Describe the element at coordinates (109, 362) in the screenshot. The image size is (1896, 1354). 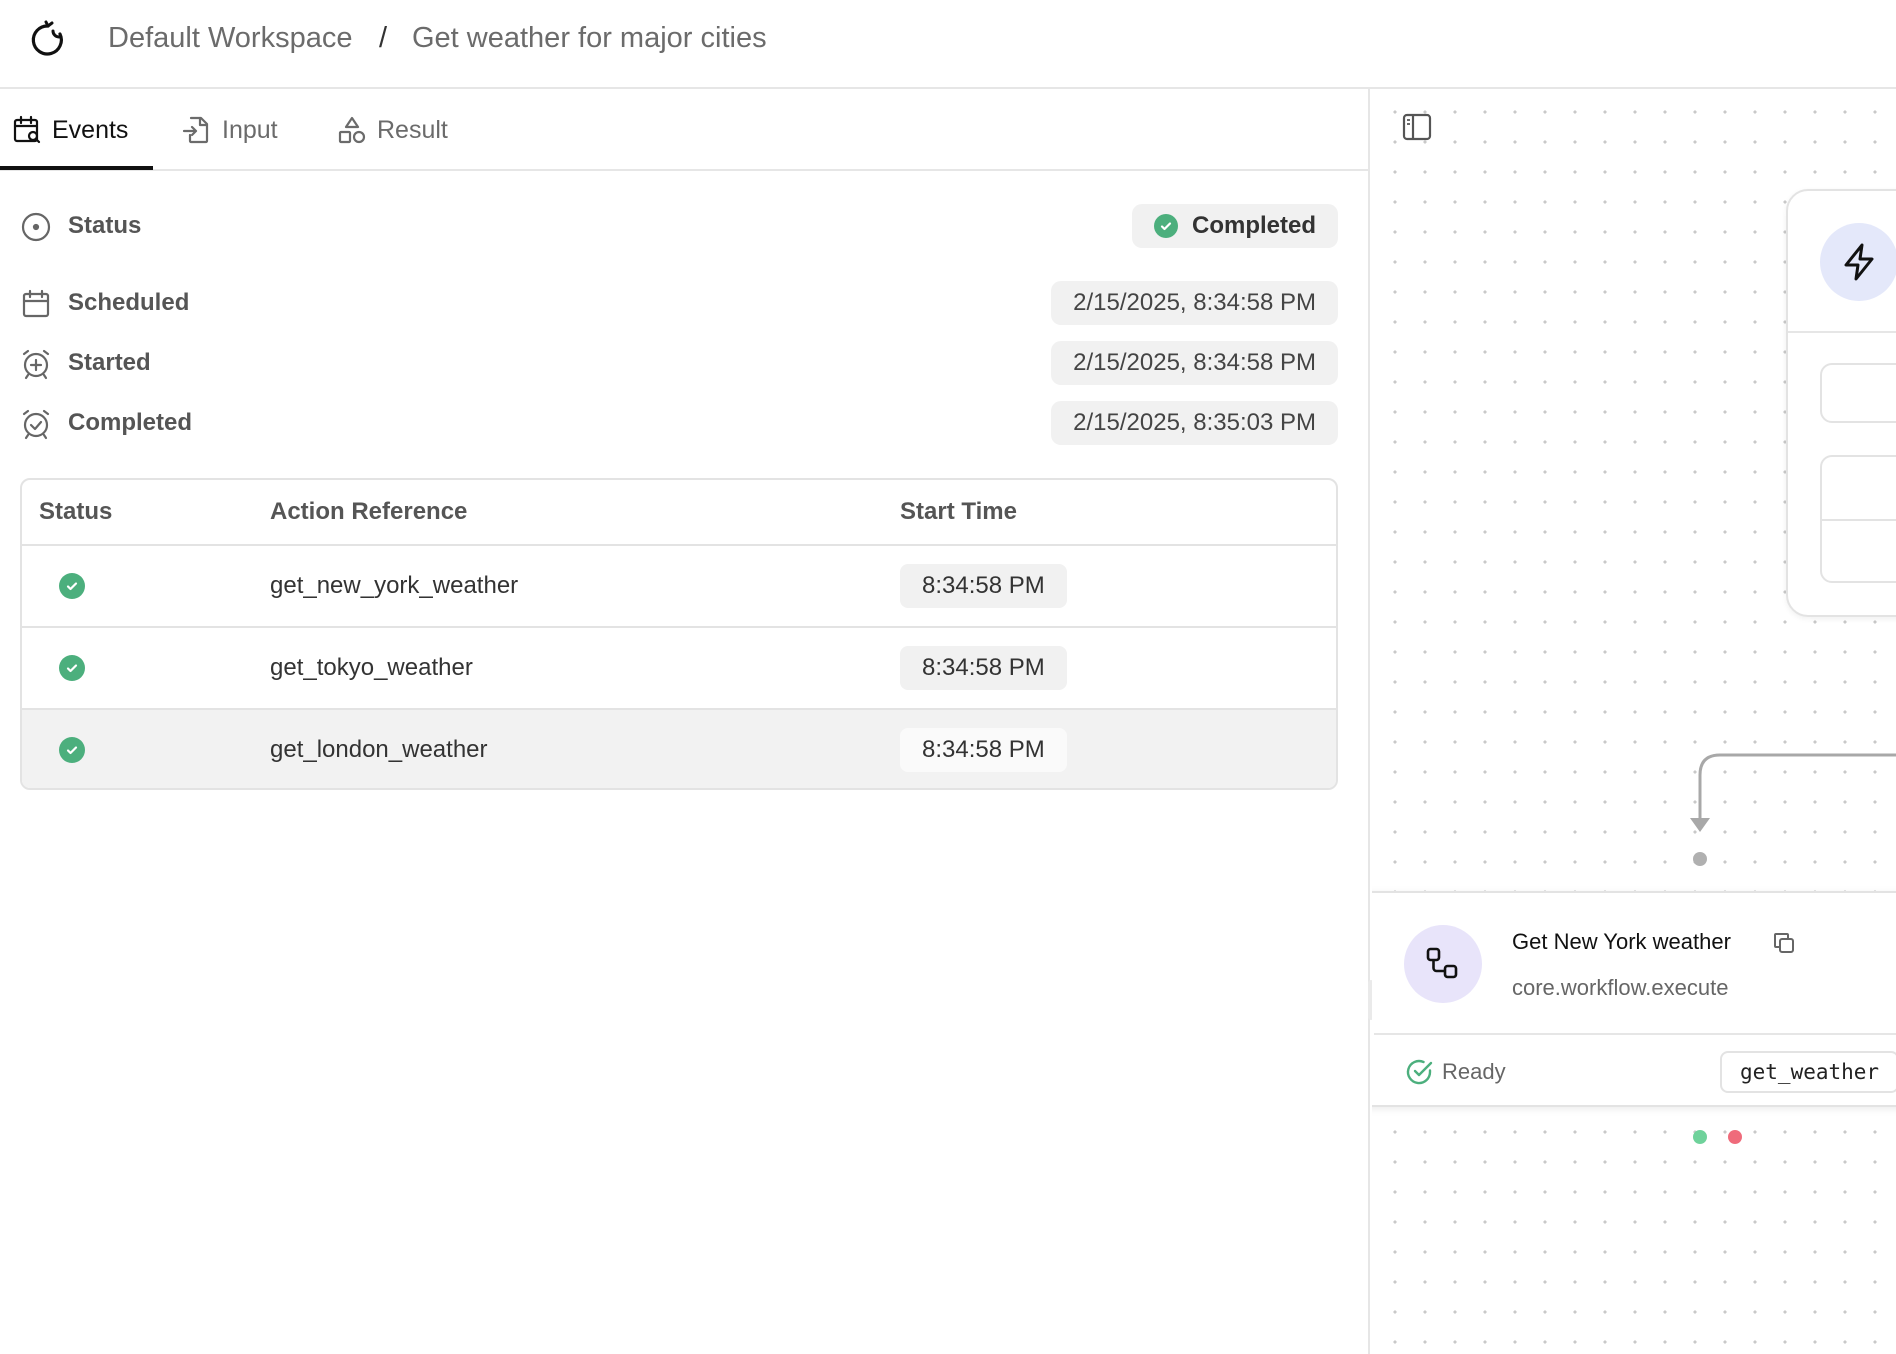
I see `meta-label: Started` at that location.